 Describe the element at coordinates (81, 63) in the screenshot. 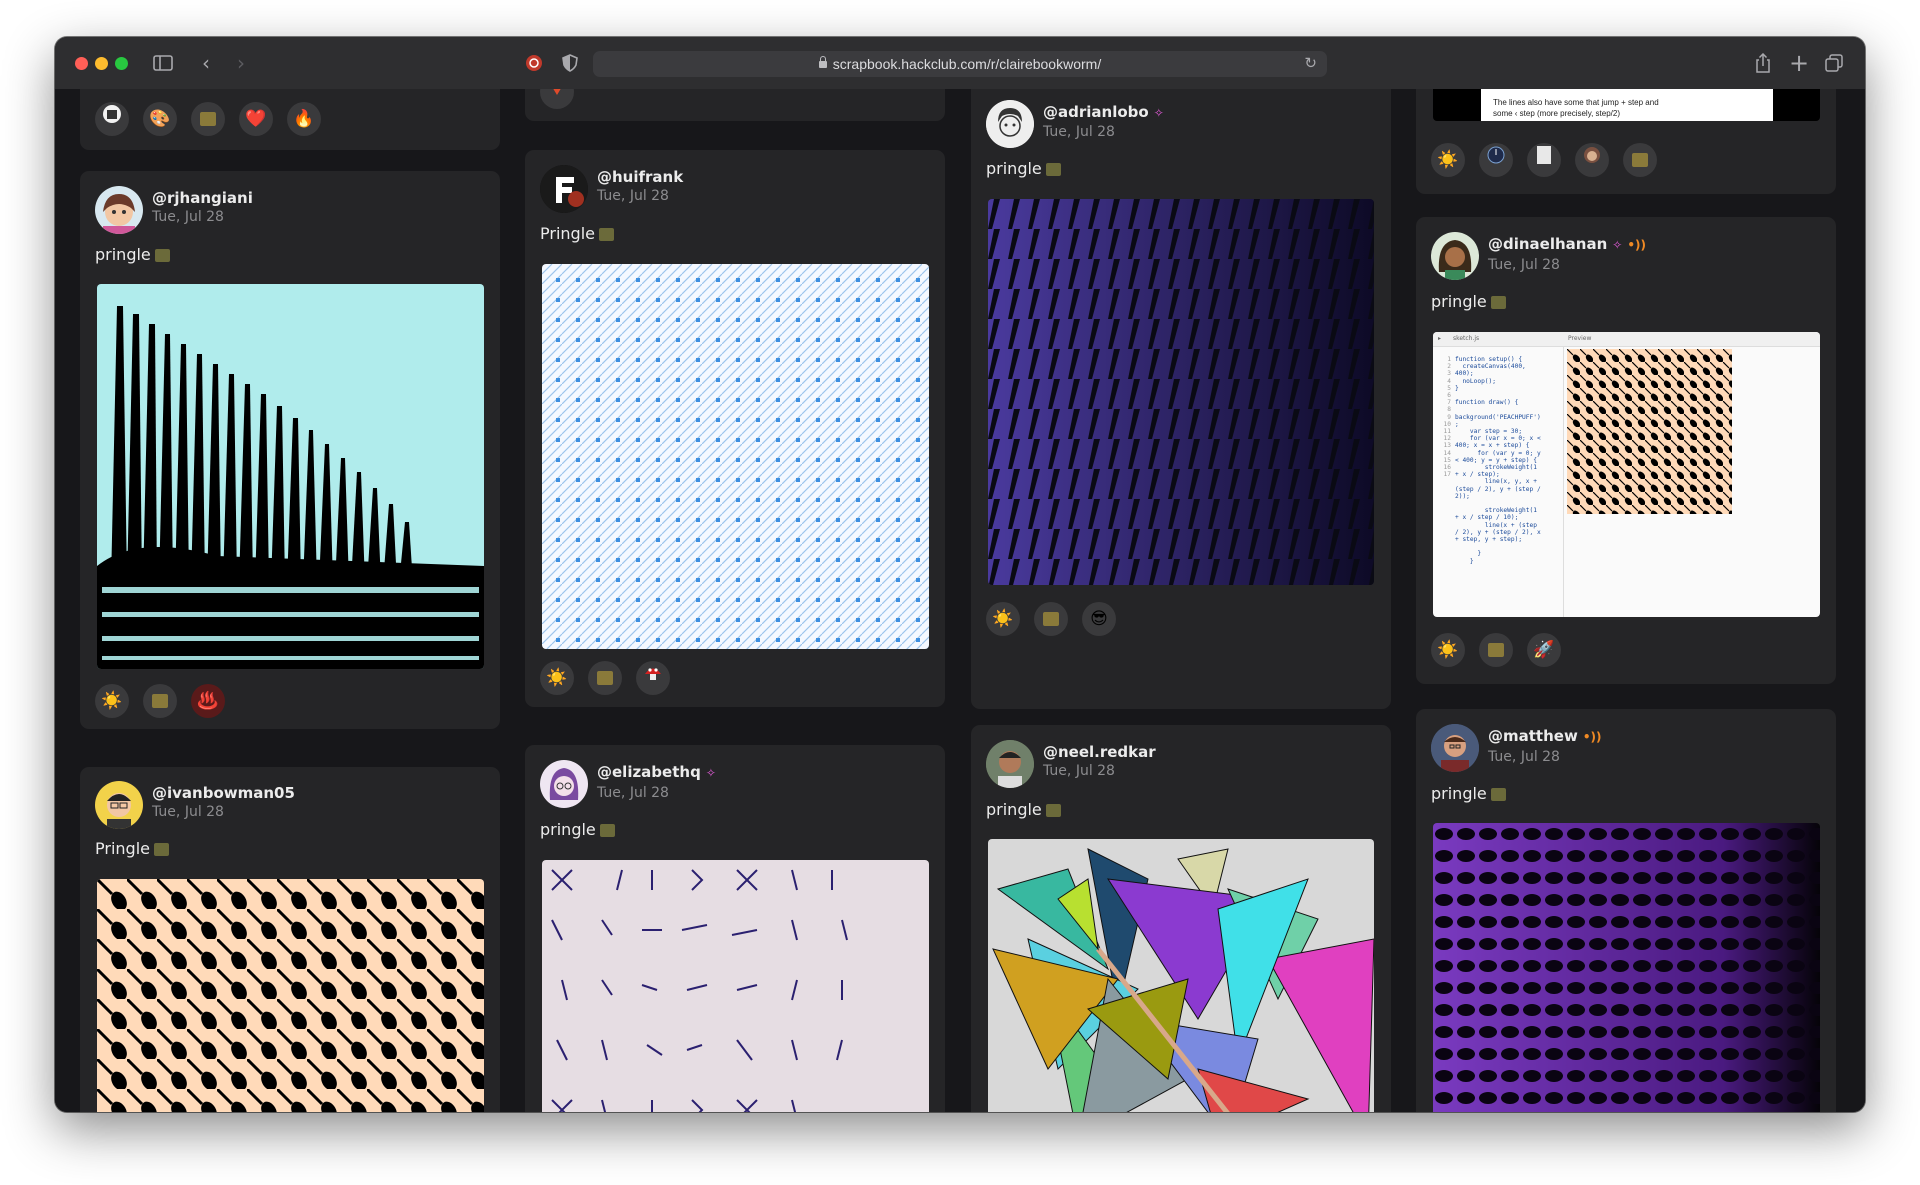

I see `close-button` at that location.